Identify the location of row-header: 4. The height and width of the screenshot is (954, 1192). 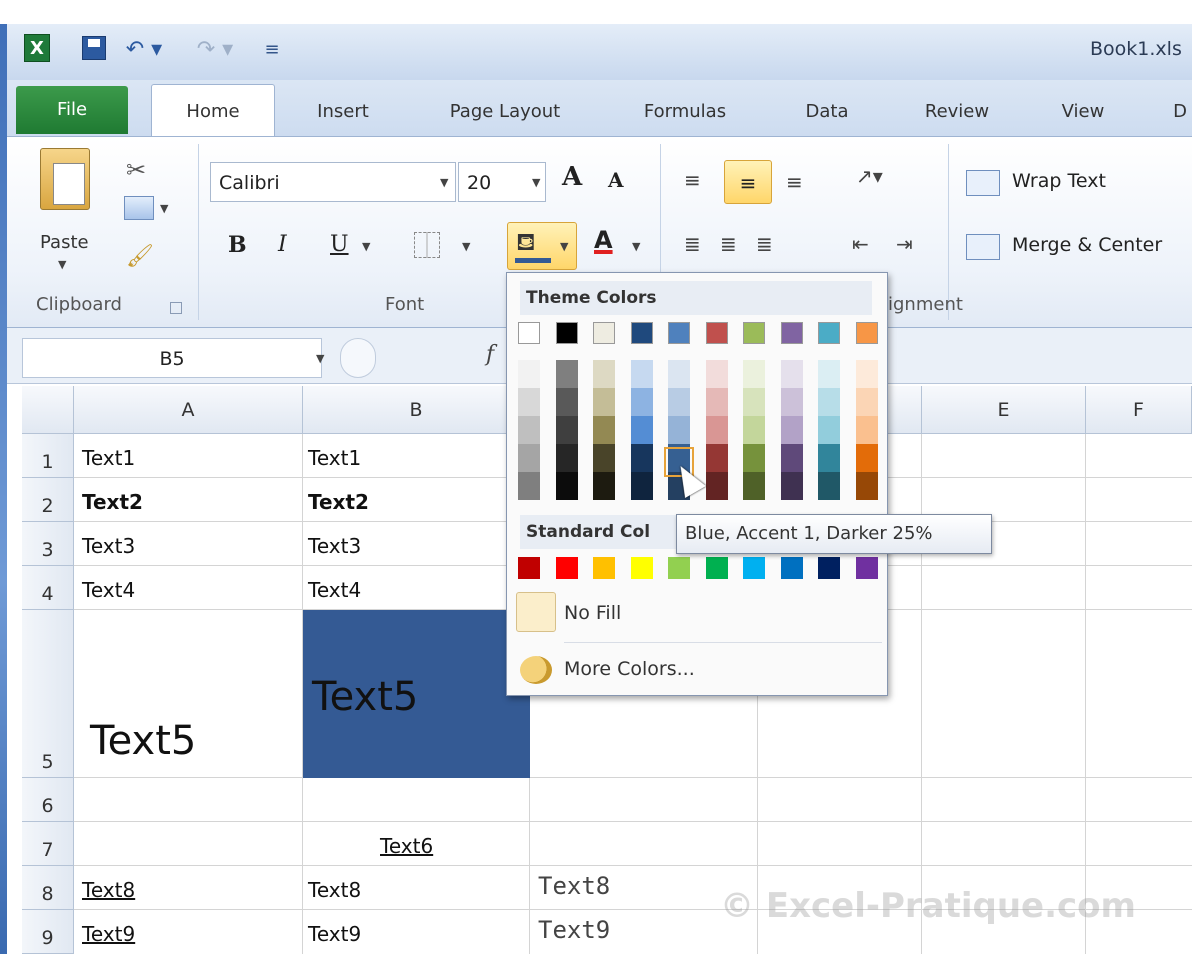
(48, 588).